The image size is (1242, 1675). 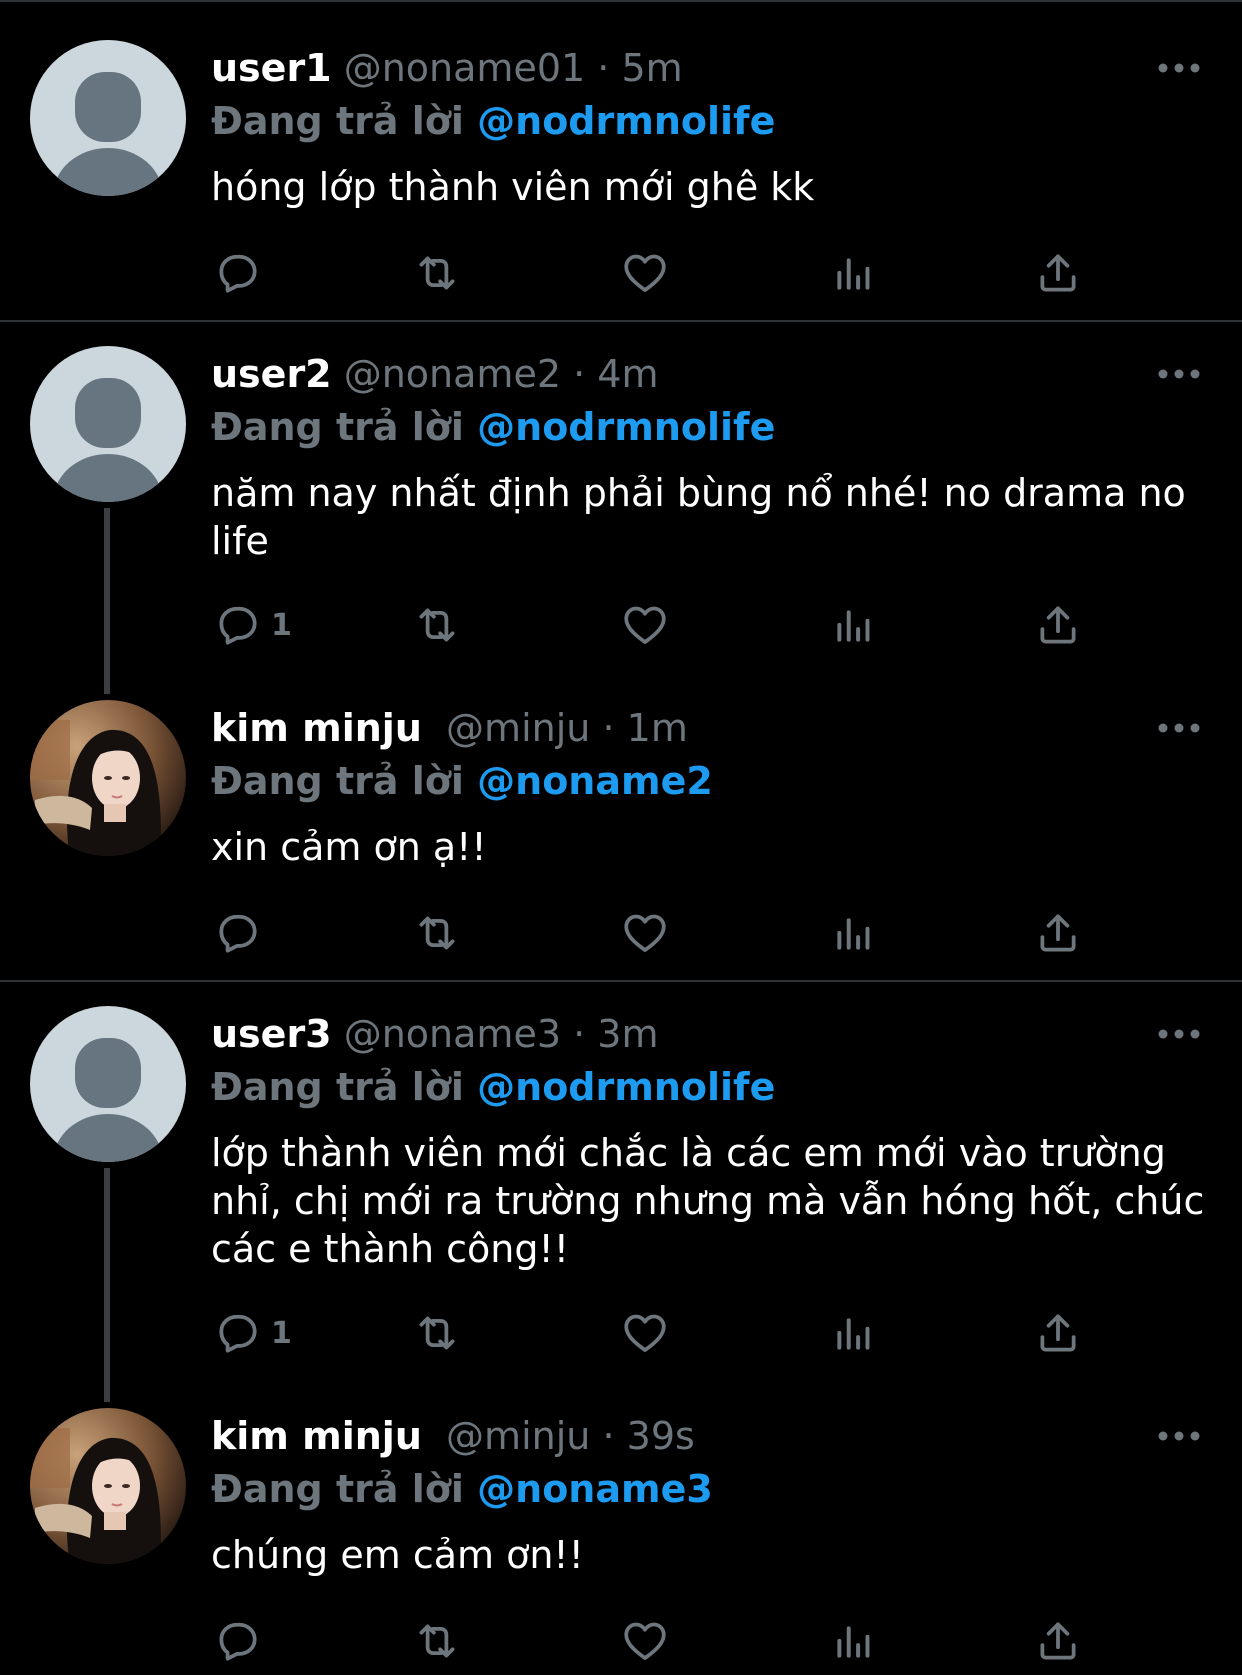 What do you see at coordinates (661, 1436) in the screenshot?
I see `timestamp: 39s` at bounding box center [661, 1436].